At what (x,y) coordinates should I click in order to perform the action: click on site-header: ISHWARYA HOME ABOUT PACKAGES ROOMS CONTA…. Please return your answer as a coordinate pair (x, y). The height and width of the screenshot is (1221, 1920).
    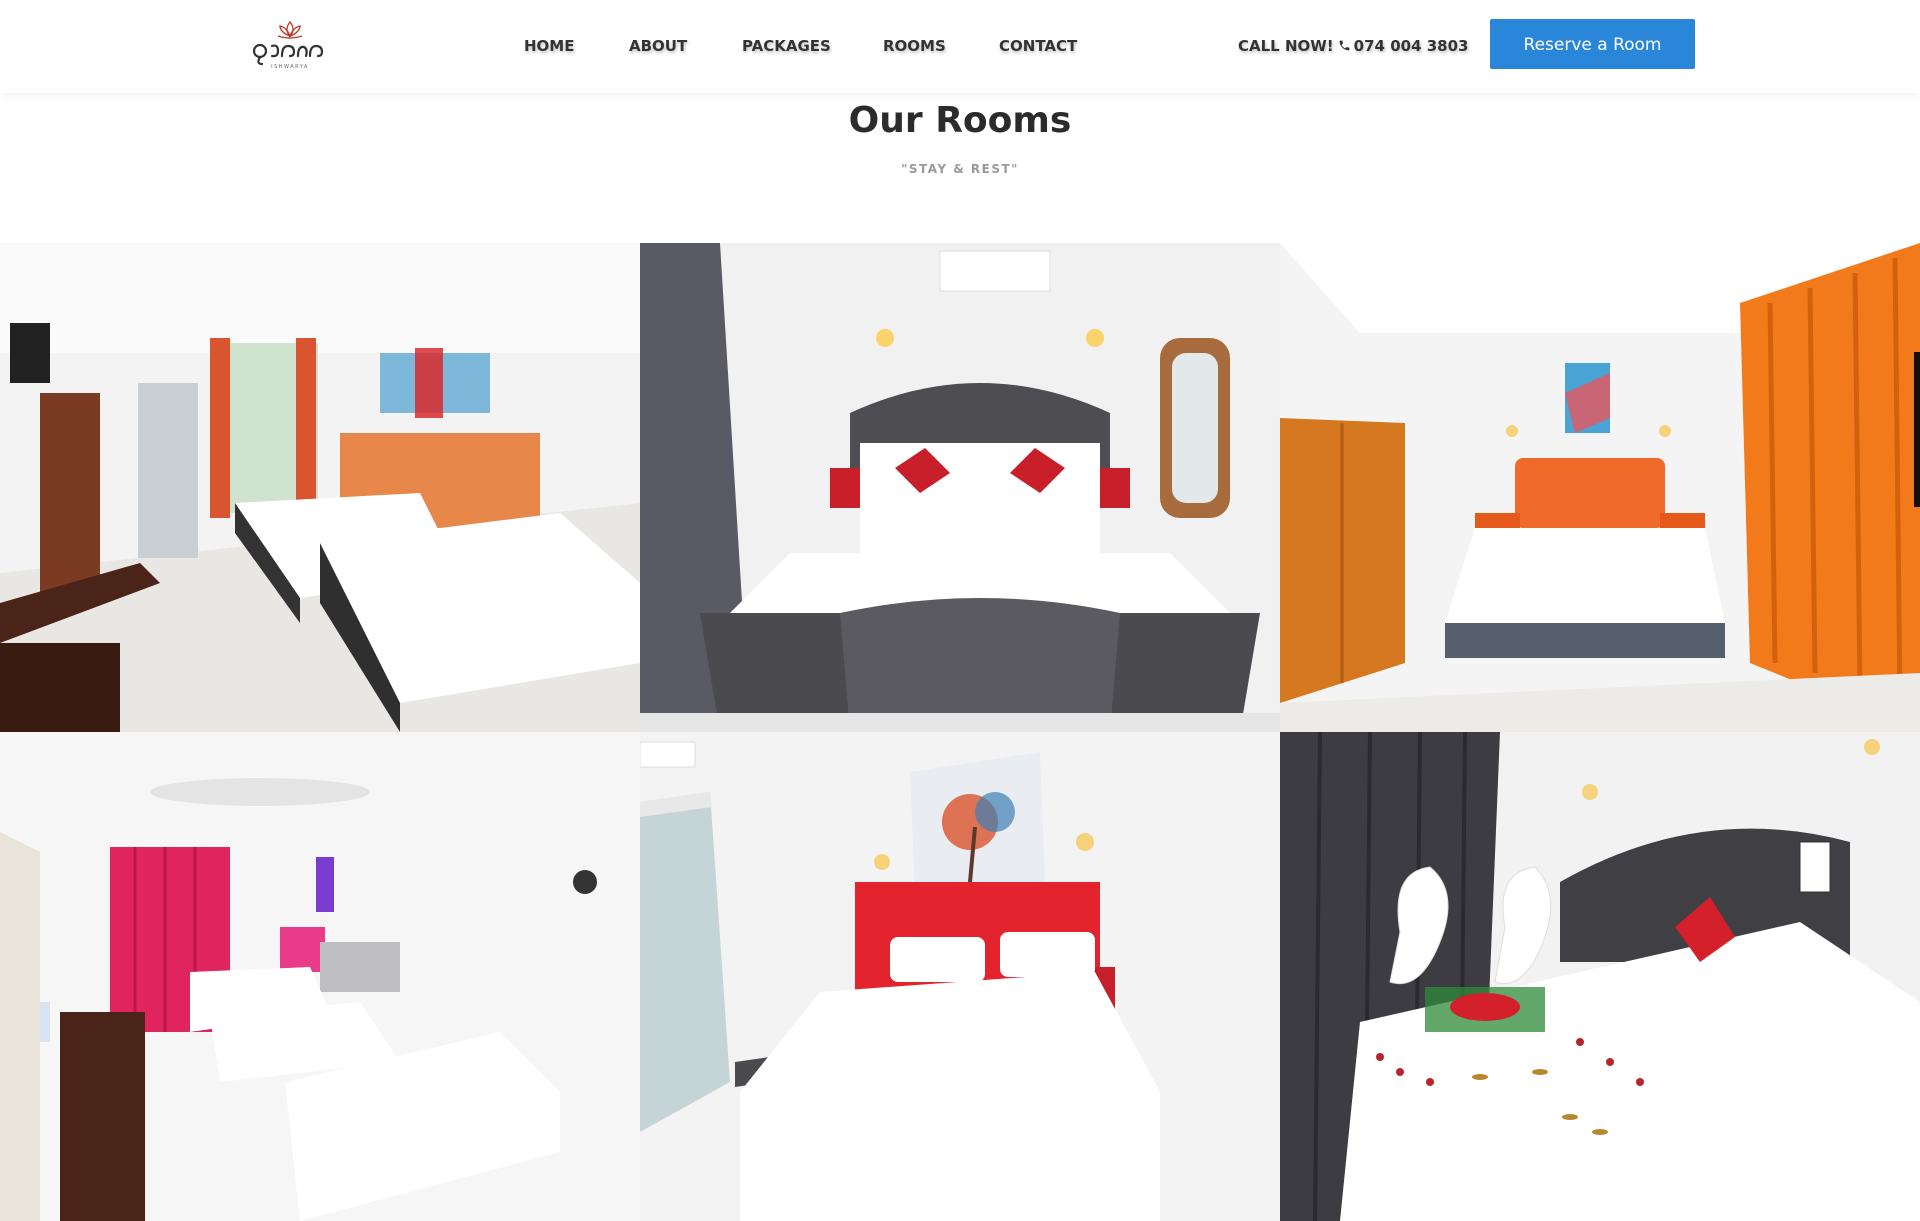
    Looking at the image, I should click on (960, 46).